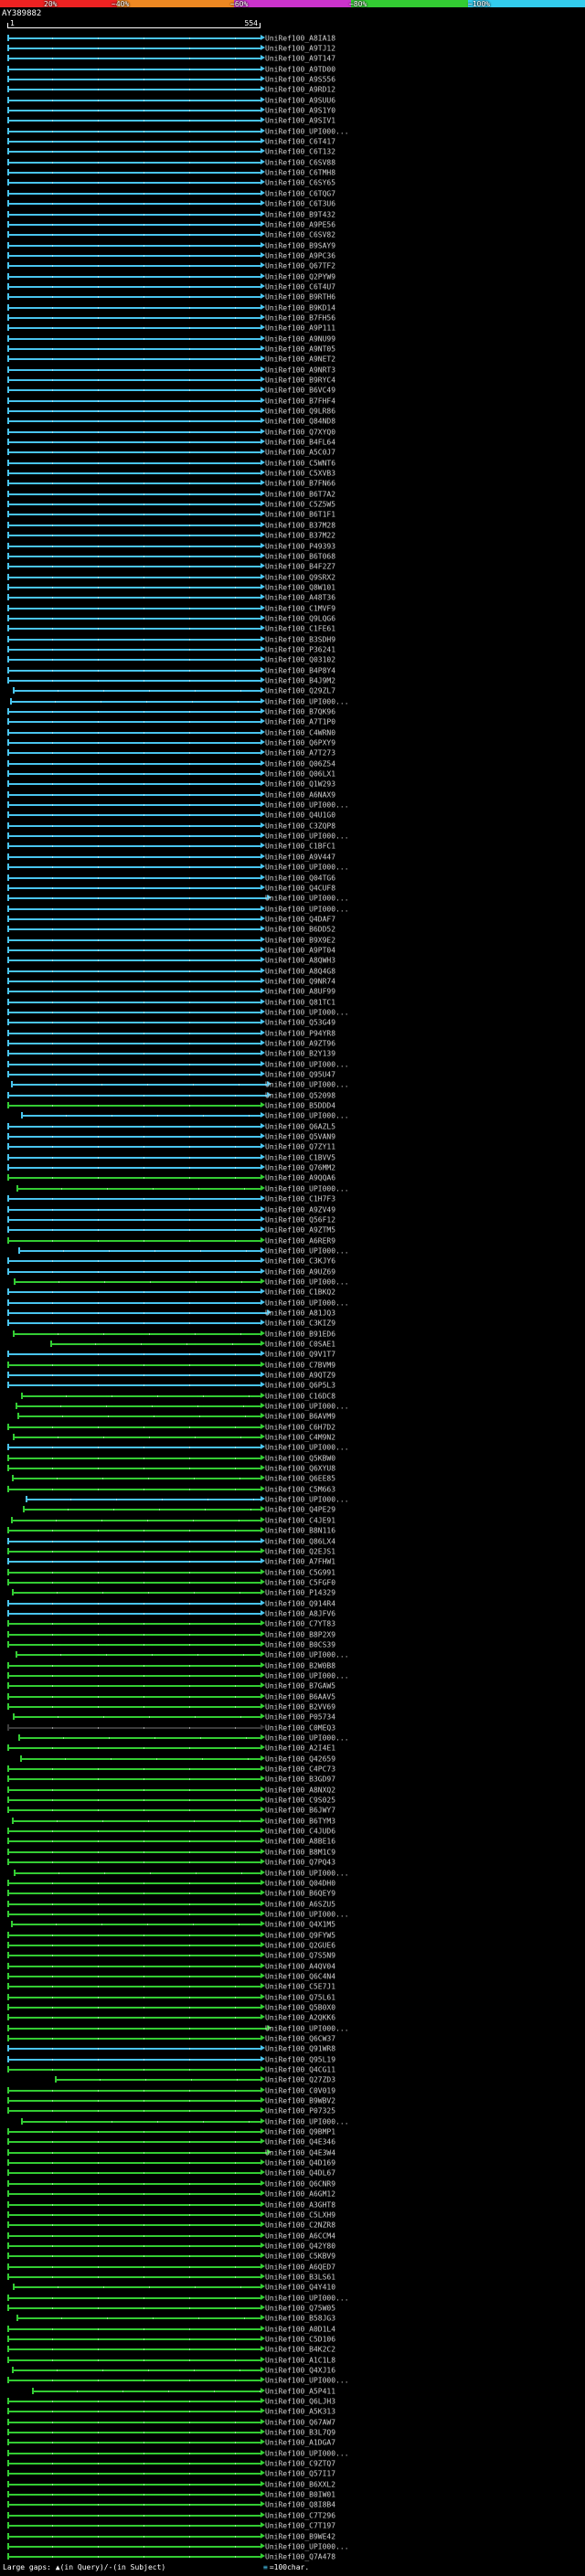 The width and height of the screenshot is (585, 2576). Describe the element at coordinates (300, 732) in the screenshot. I see `hit-label: UniRef100_C4WRN0` at that location.